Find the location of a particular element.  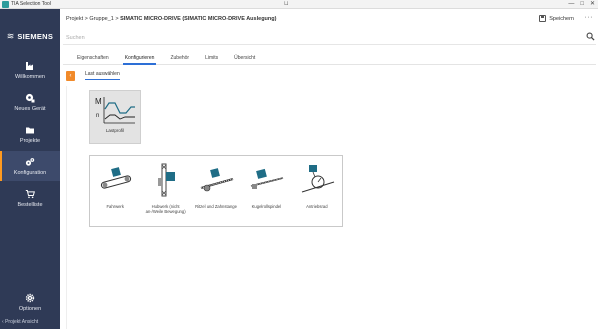

search-input is located at coordinates (306, 37).